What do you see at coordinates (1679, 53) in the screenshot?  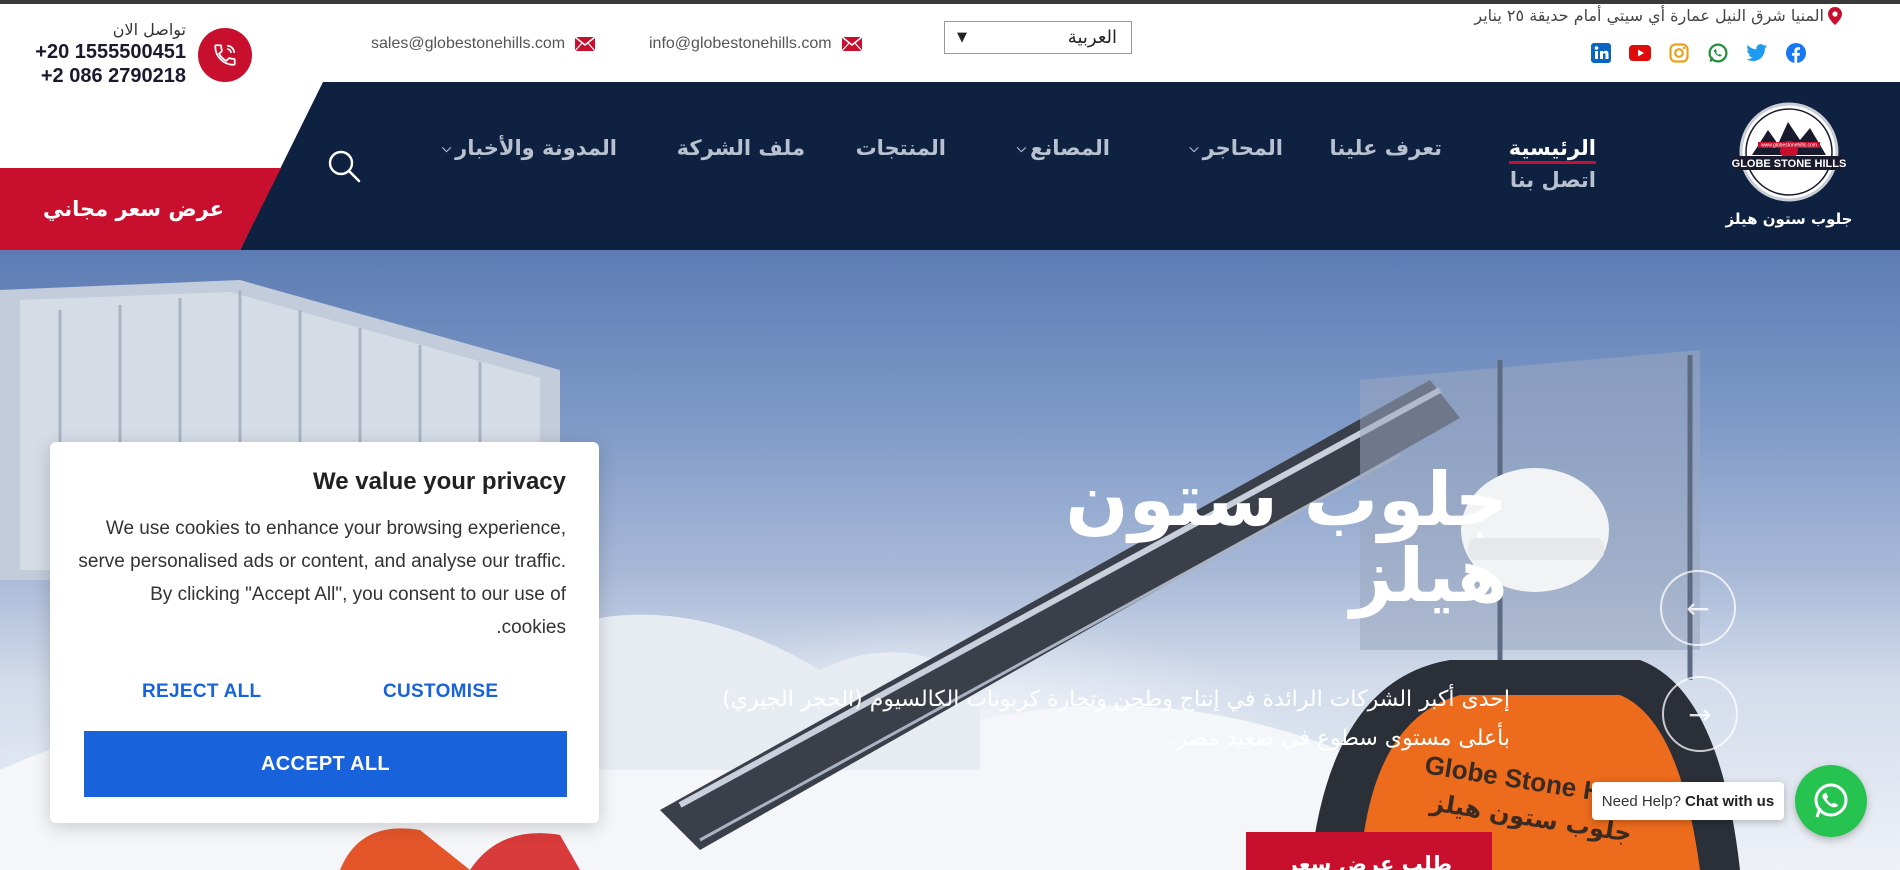 I see `instagram-icon` at bounding box center [1679, 53].